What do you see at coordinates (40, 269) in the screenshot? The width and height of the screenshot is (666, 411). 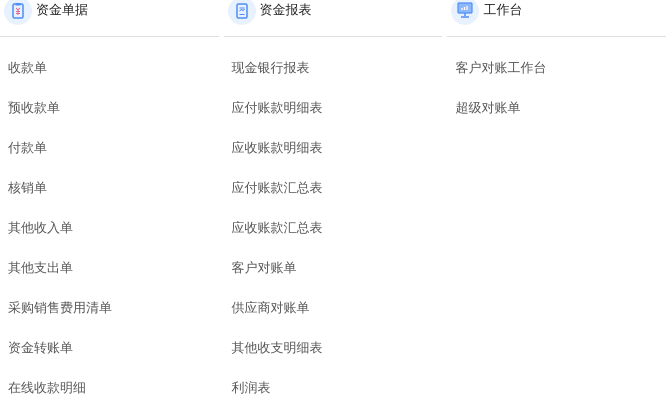 I see `menu-link: 其他支出单` at bounding box center [40, 269].